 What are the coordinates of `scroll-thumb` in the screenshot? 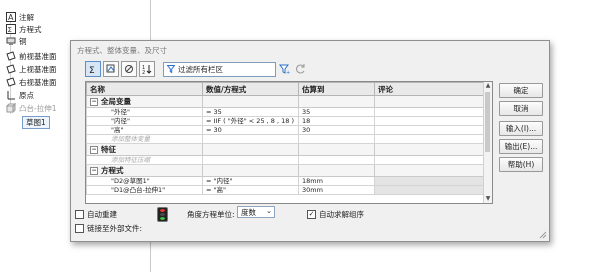 It's located at (487, 122).